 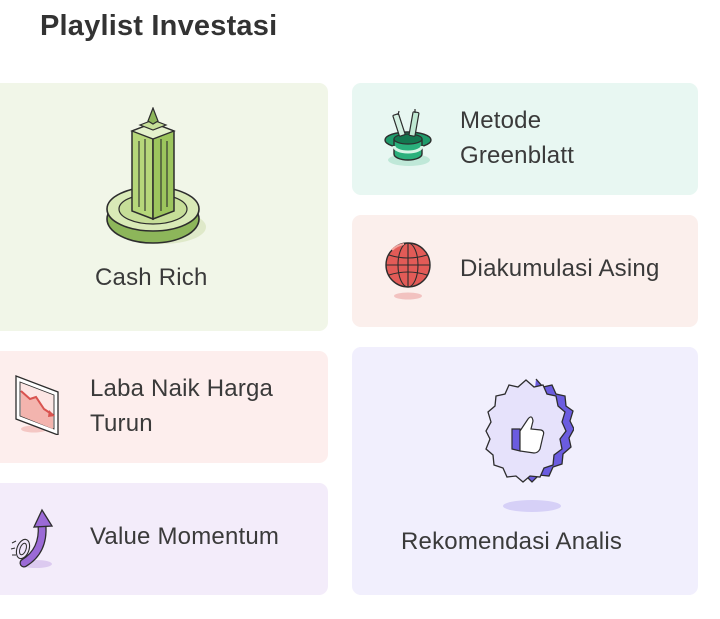 What do you see at coordinates (158, 179) in the screenshot?
I see `skyscraper-icon` at bounding box center [158, 179].